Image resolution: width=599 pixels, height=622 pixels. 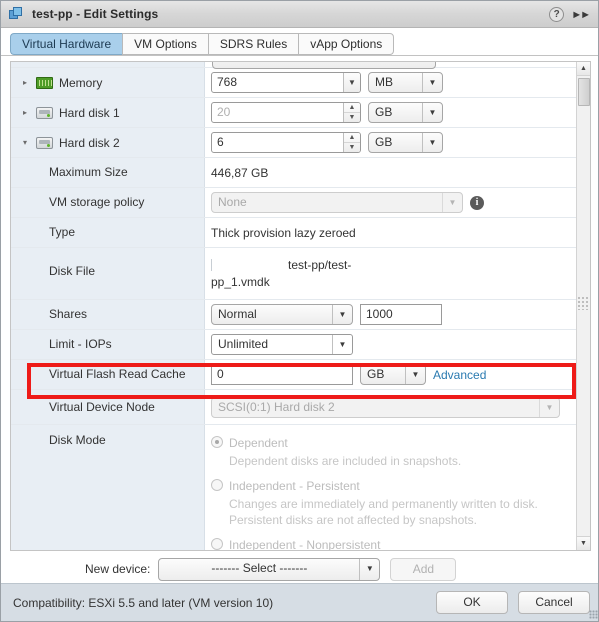 What do you see at coordinates (584, 92) in the screenshot?
I see `scrollbar-thumb` at bounding box center [584, 92].